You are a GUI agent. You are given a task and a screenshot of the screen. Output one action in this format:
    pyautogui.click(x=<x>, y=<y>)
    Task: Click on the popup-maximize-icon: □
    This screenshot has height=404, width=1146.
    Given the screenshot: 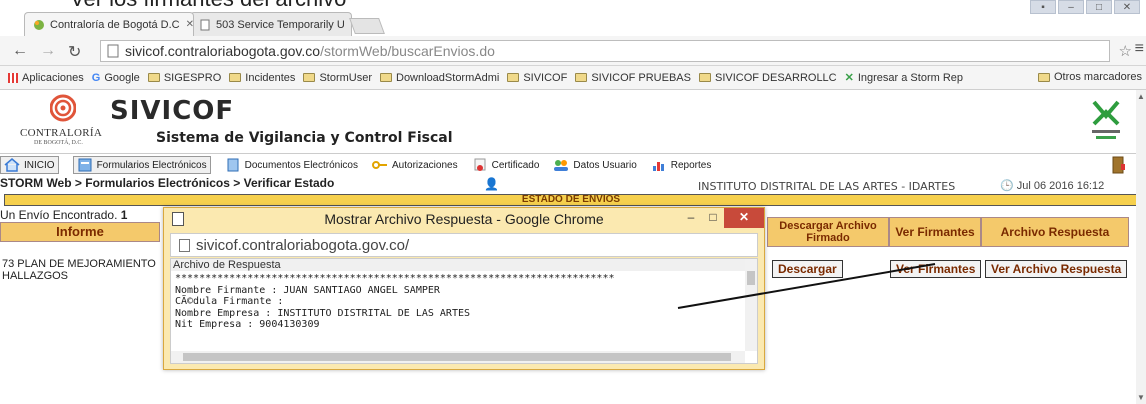 What is the action you would take?
    pyautogui.click(x=713, y=218)
    